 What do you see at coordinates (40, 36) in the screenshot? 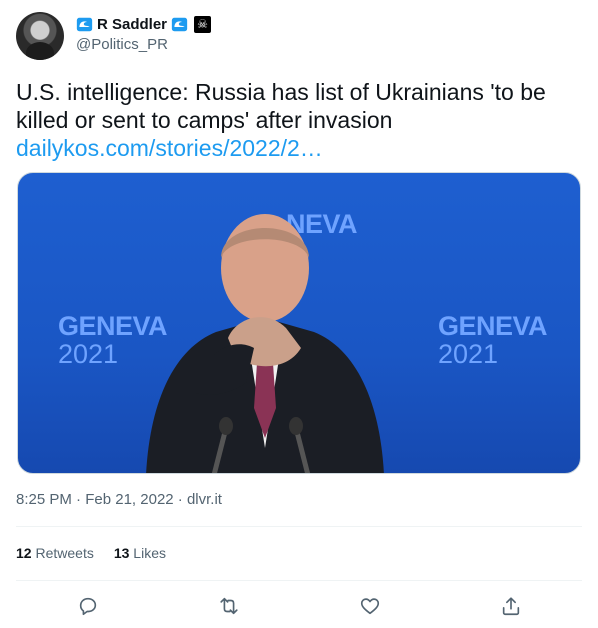
I see `avatar` at bounding box center [40, 36].